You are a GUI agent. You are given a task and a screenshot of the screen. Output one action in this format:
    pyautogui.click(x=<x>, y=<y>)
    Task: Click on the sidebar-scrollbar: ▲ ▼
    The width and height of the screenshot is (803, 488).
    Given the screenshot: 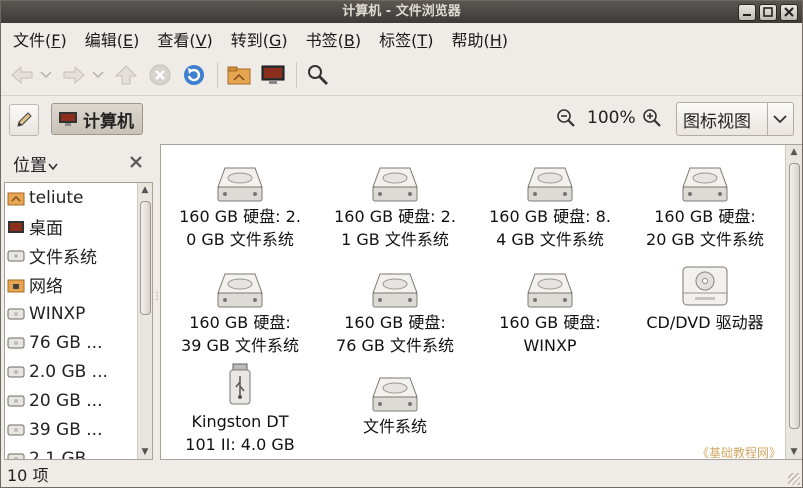 What is the action you would take?
    pyautogui.click(x=144, y=321)
    